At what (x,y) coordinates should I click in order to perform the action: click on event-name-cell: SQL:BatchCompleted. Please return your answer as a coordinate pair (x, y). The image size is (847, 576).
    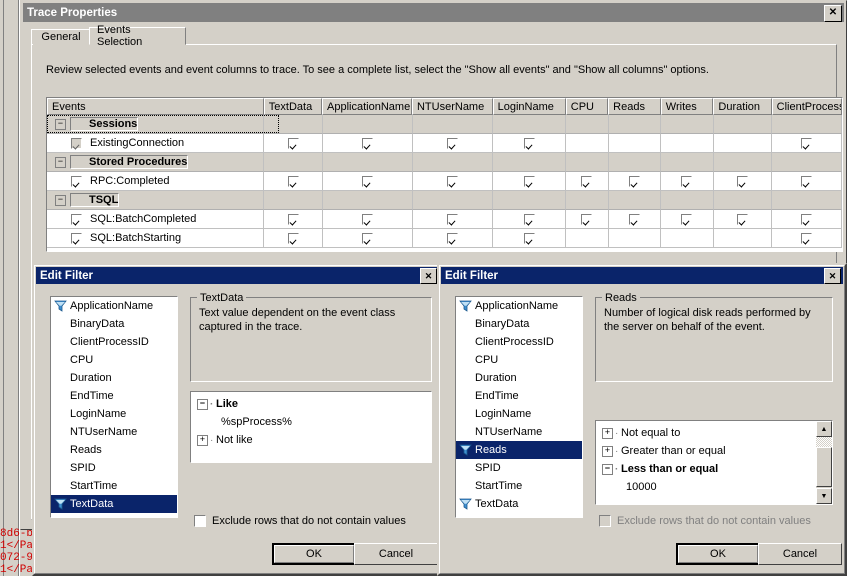
    Looking at the image, I should click on (156, 219).